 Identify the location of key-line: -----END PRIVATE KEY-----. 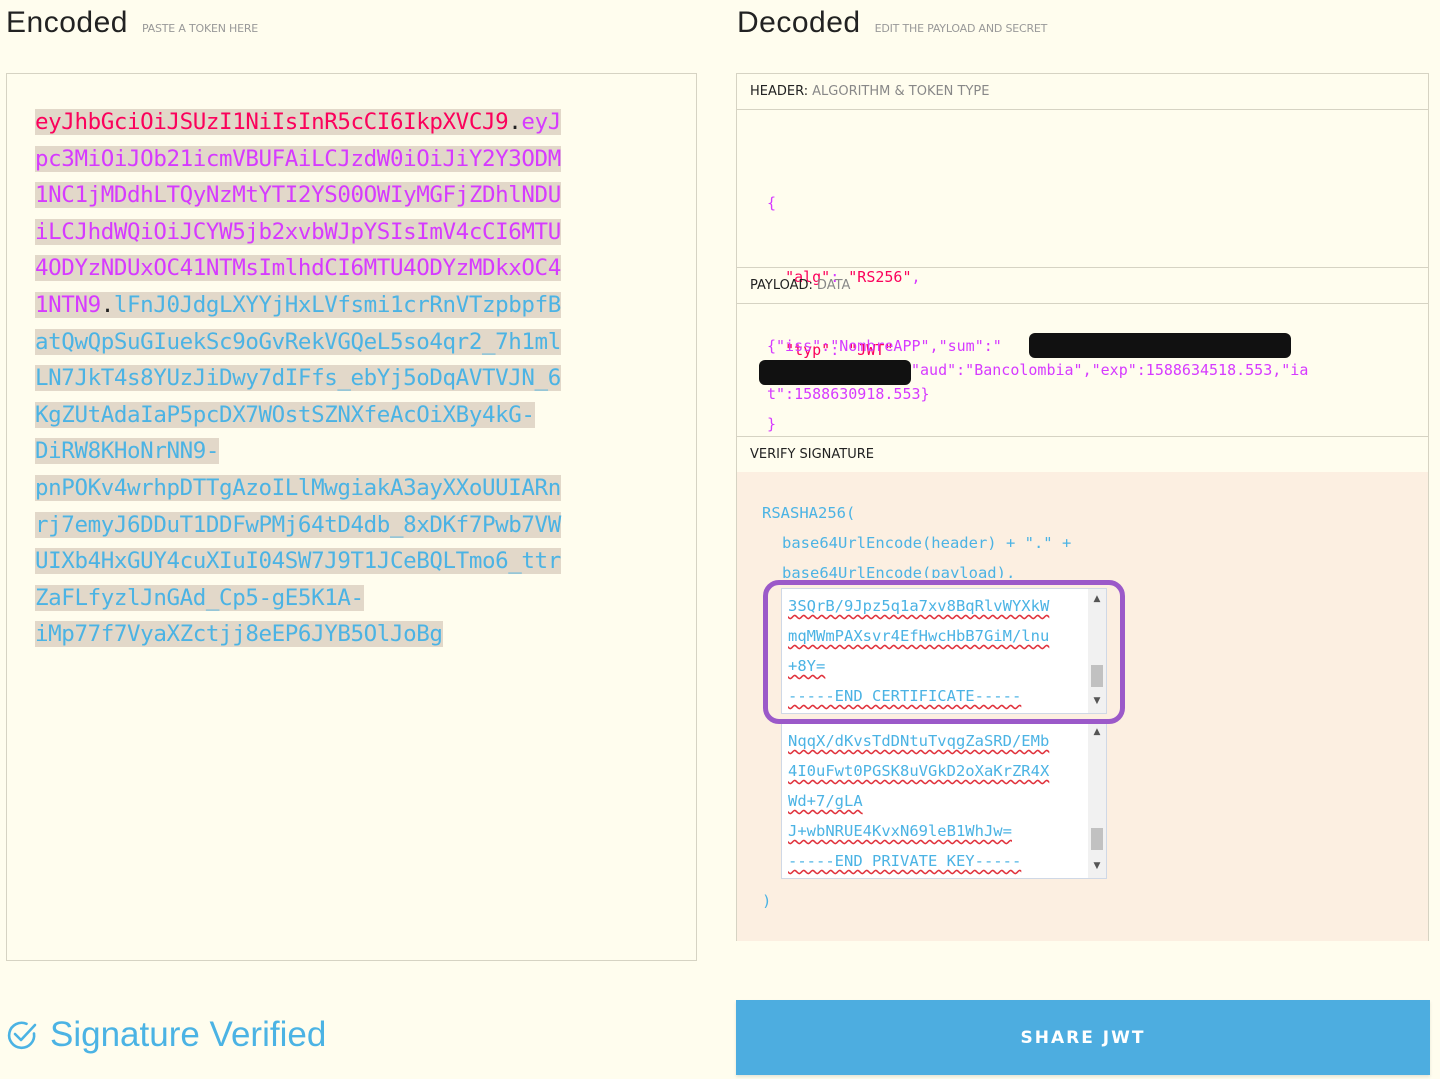
(905, 861).